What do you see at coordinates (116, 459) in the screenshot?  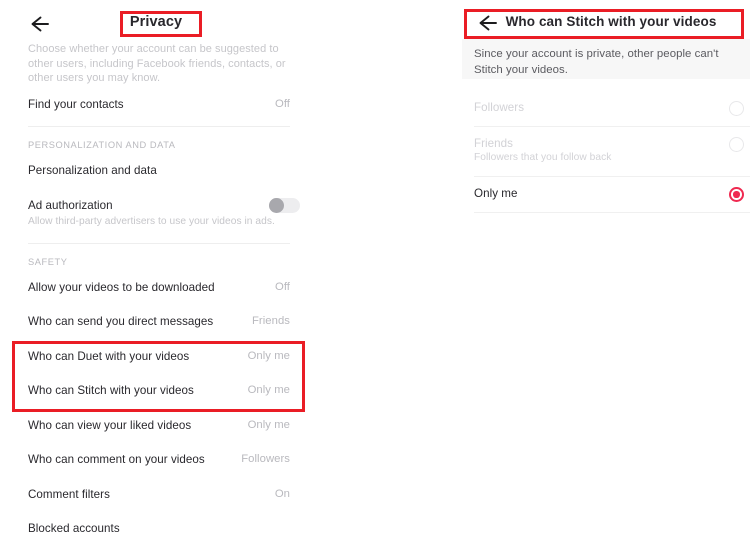 I see `row-label: Who can comment on your videos` at bounding box center [116, 459].